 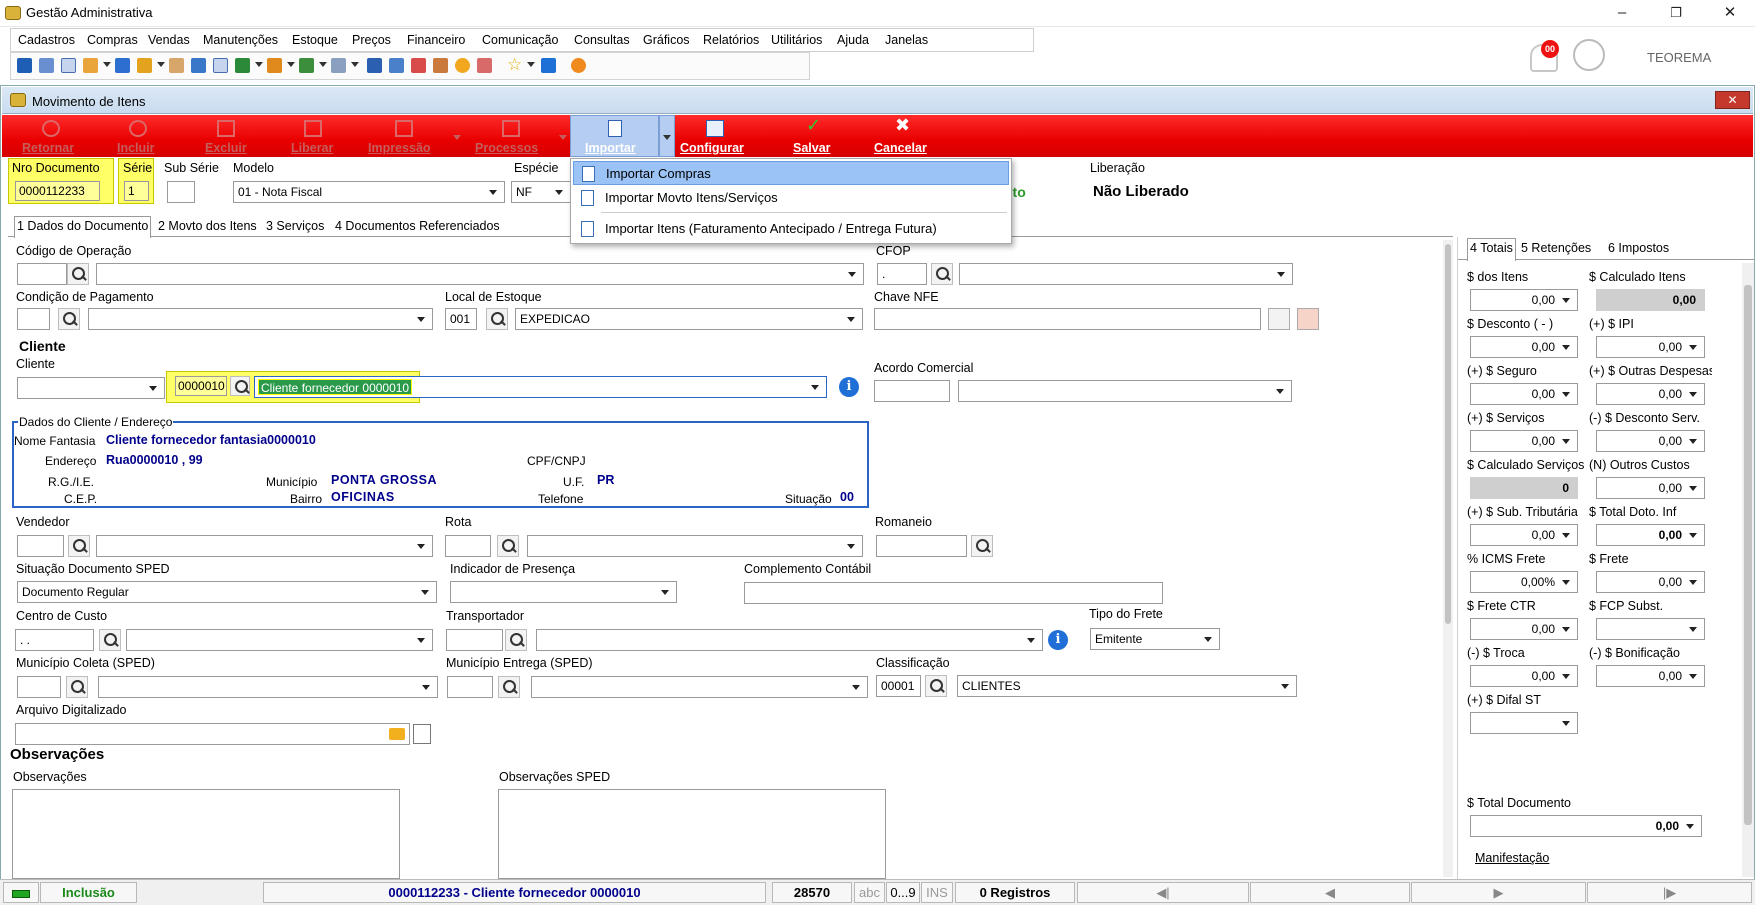 What do you see at coordinates (468, 546) in the screenshot?
I see `rota-field` at bounding box center [468, 546].